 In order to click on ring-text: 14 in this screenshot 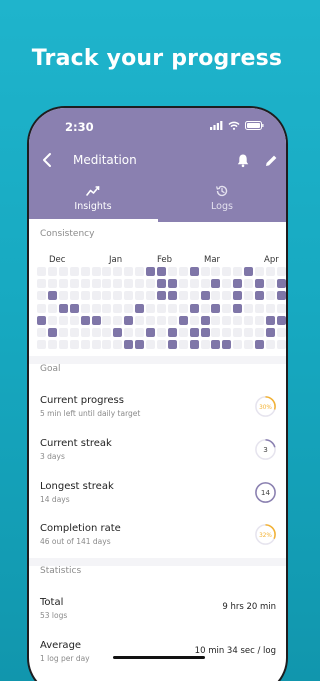, I will do `click(266, 492)`.